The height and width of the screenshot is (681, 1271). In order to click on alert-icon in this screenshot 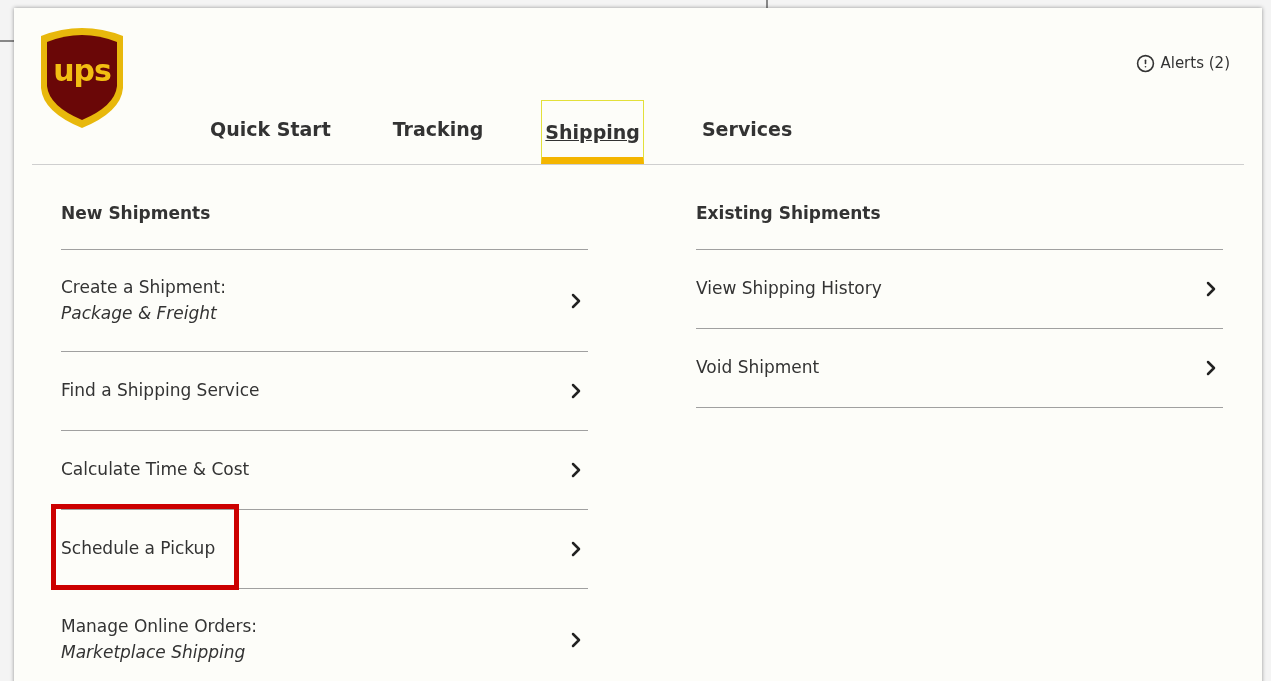, I will do `click(1146, 63)`.